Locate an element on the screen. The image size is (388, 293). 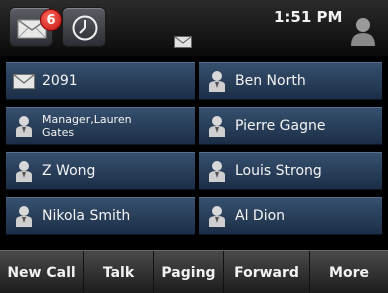
line-key-label: Ben North is located at coordinates (270, 81).